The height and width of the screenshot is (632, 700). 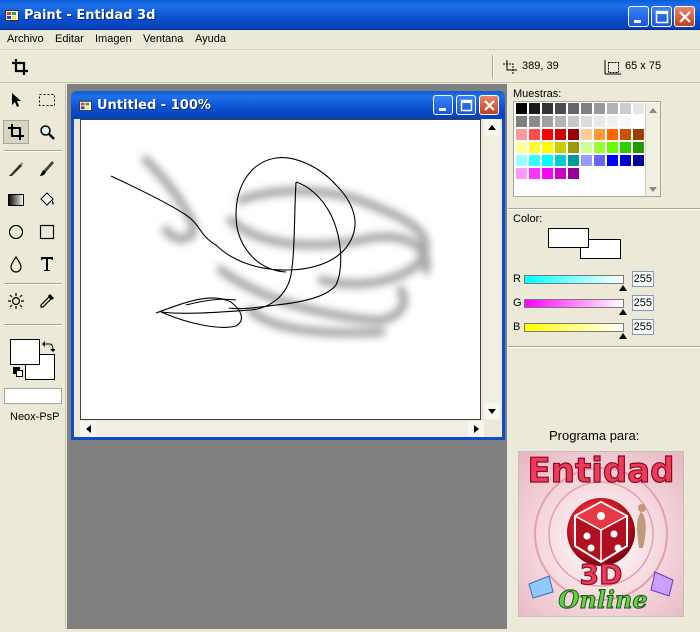 What do you see at coordinates (575, 331) in the screenshot?
I see `blue-slider` at bounding box center [575, 331].